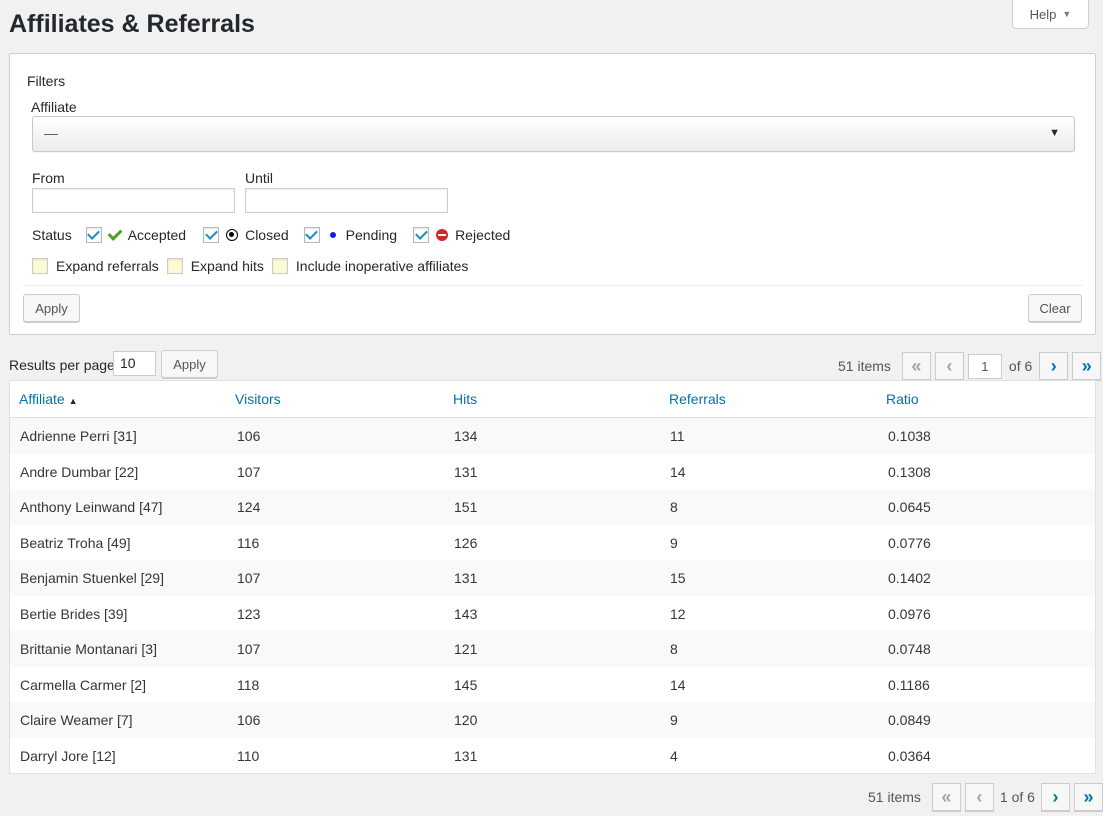 The height and width of the screenshot is (816, 1103). I want to click on referrals-cell: 15, so click(678, 578).